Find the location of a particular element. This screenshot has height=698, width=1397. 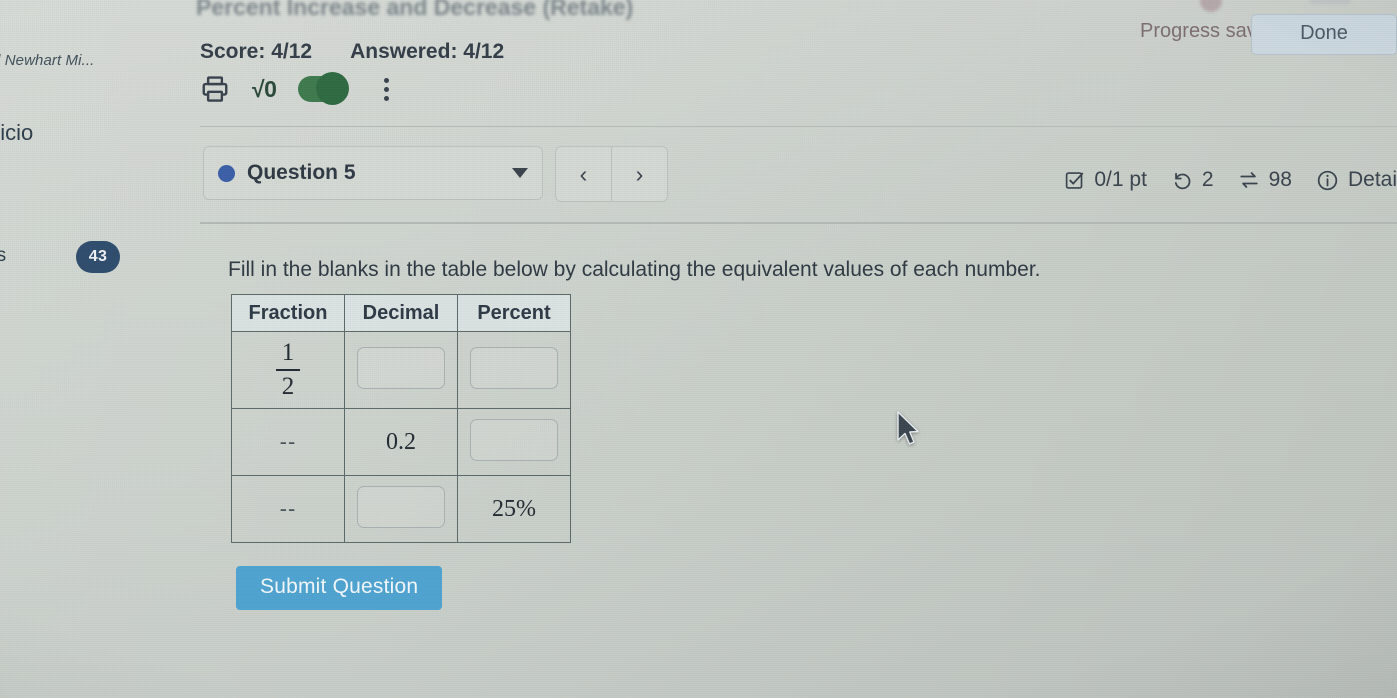

percent-input-row2 is located at coordinates (514, 439).